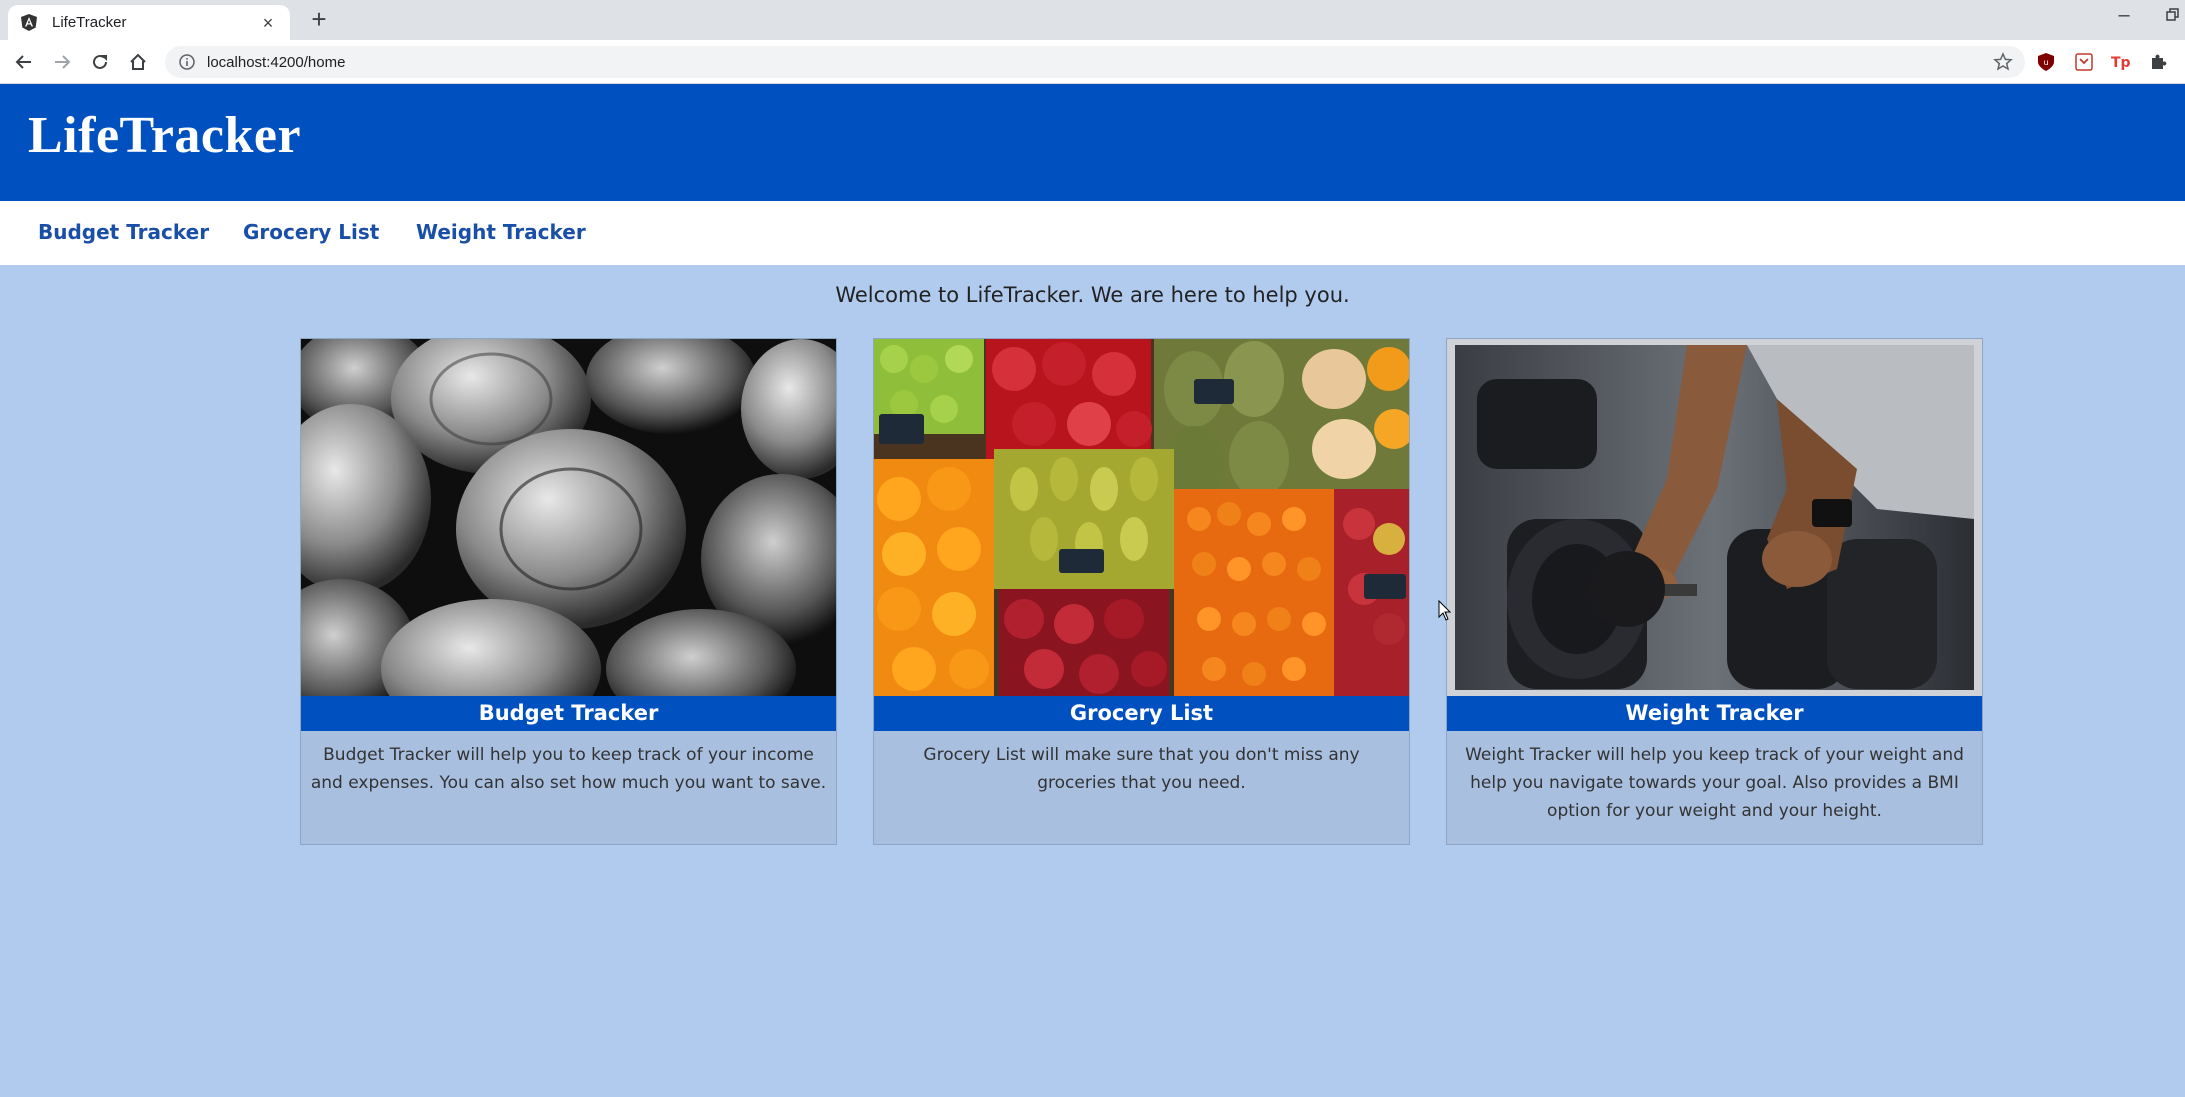  I want to click on nav-link-budget-tracker: Budget Tracker, so click(123, 232).